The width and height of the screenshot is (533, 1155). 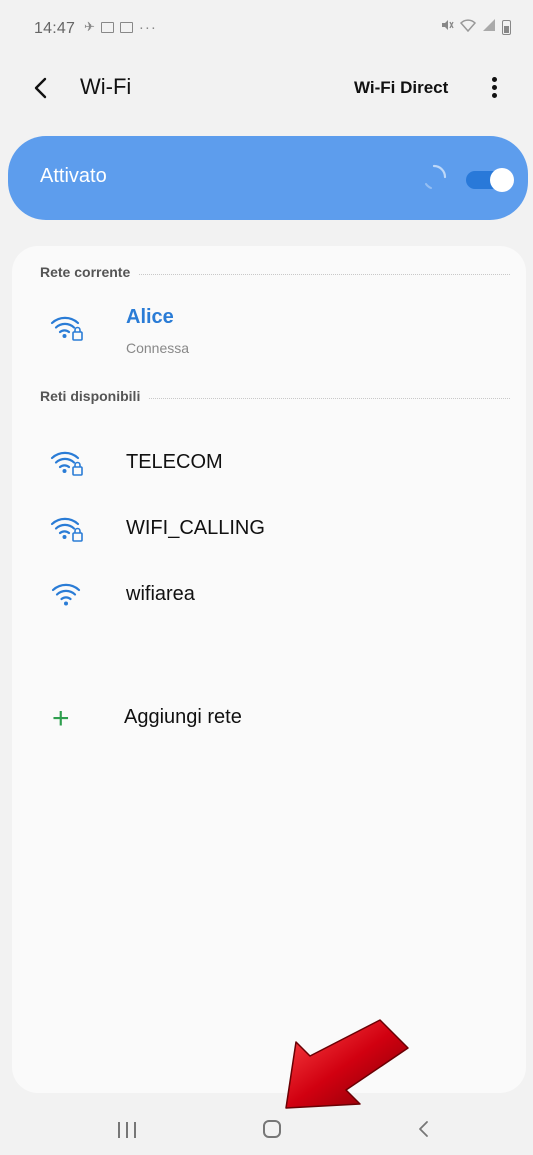 I want to click on signal-icon, so click(x=489, y=27).